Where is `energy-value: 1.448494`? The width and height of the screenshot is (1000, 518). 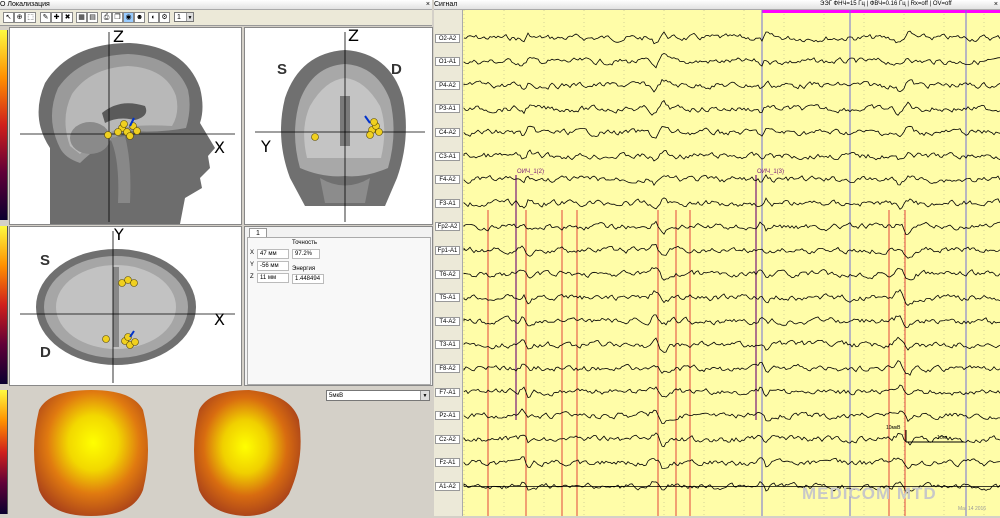 energy-value: 1.448494 is located at coordinates (308, 279).